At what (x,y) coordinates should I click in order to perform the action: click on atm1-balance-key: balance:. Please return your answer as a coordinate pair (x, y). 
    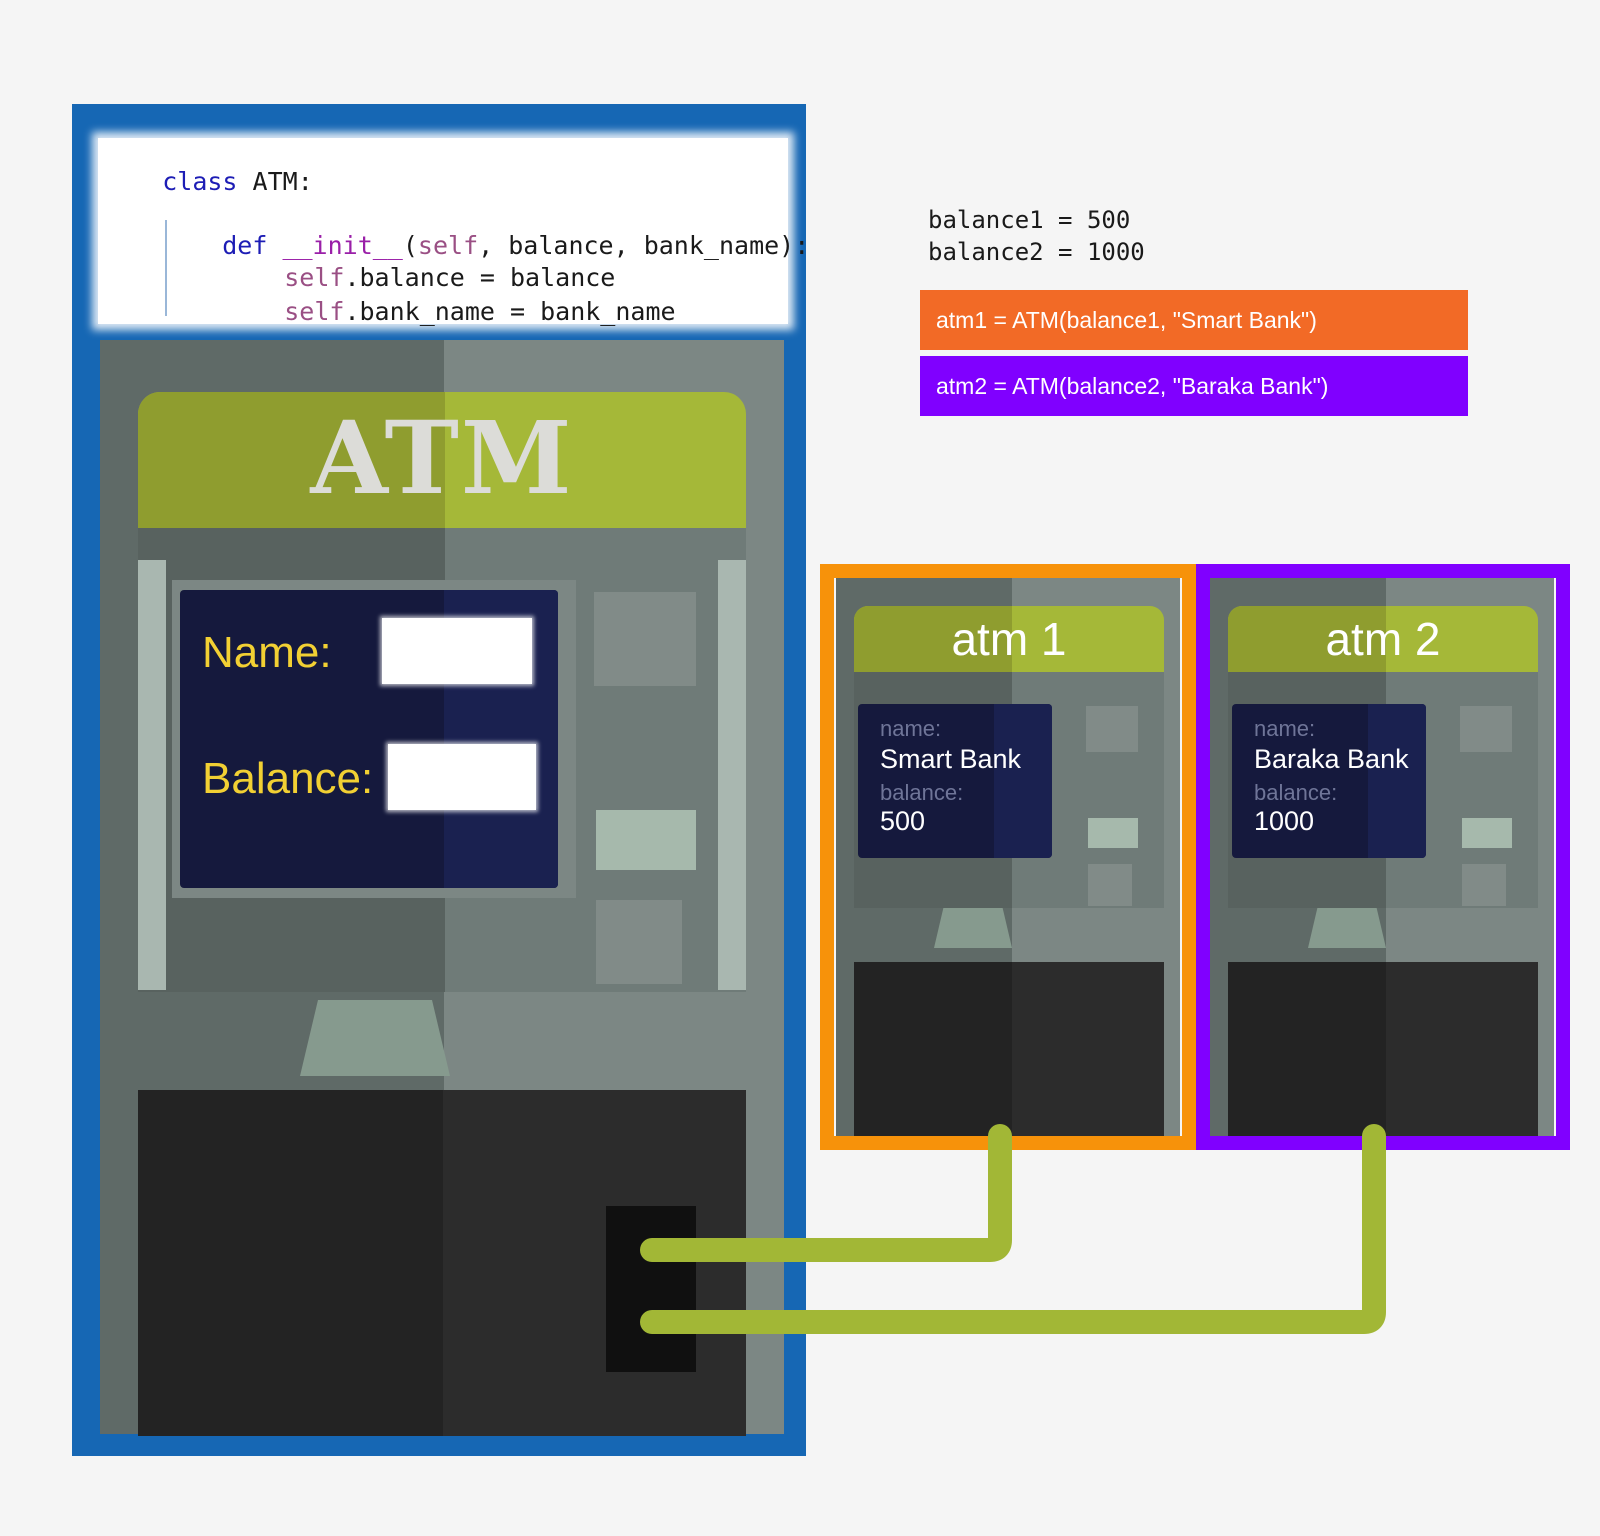
    Looking at the image, I should click on (922, 792).